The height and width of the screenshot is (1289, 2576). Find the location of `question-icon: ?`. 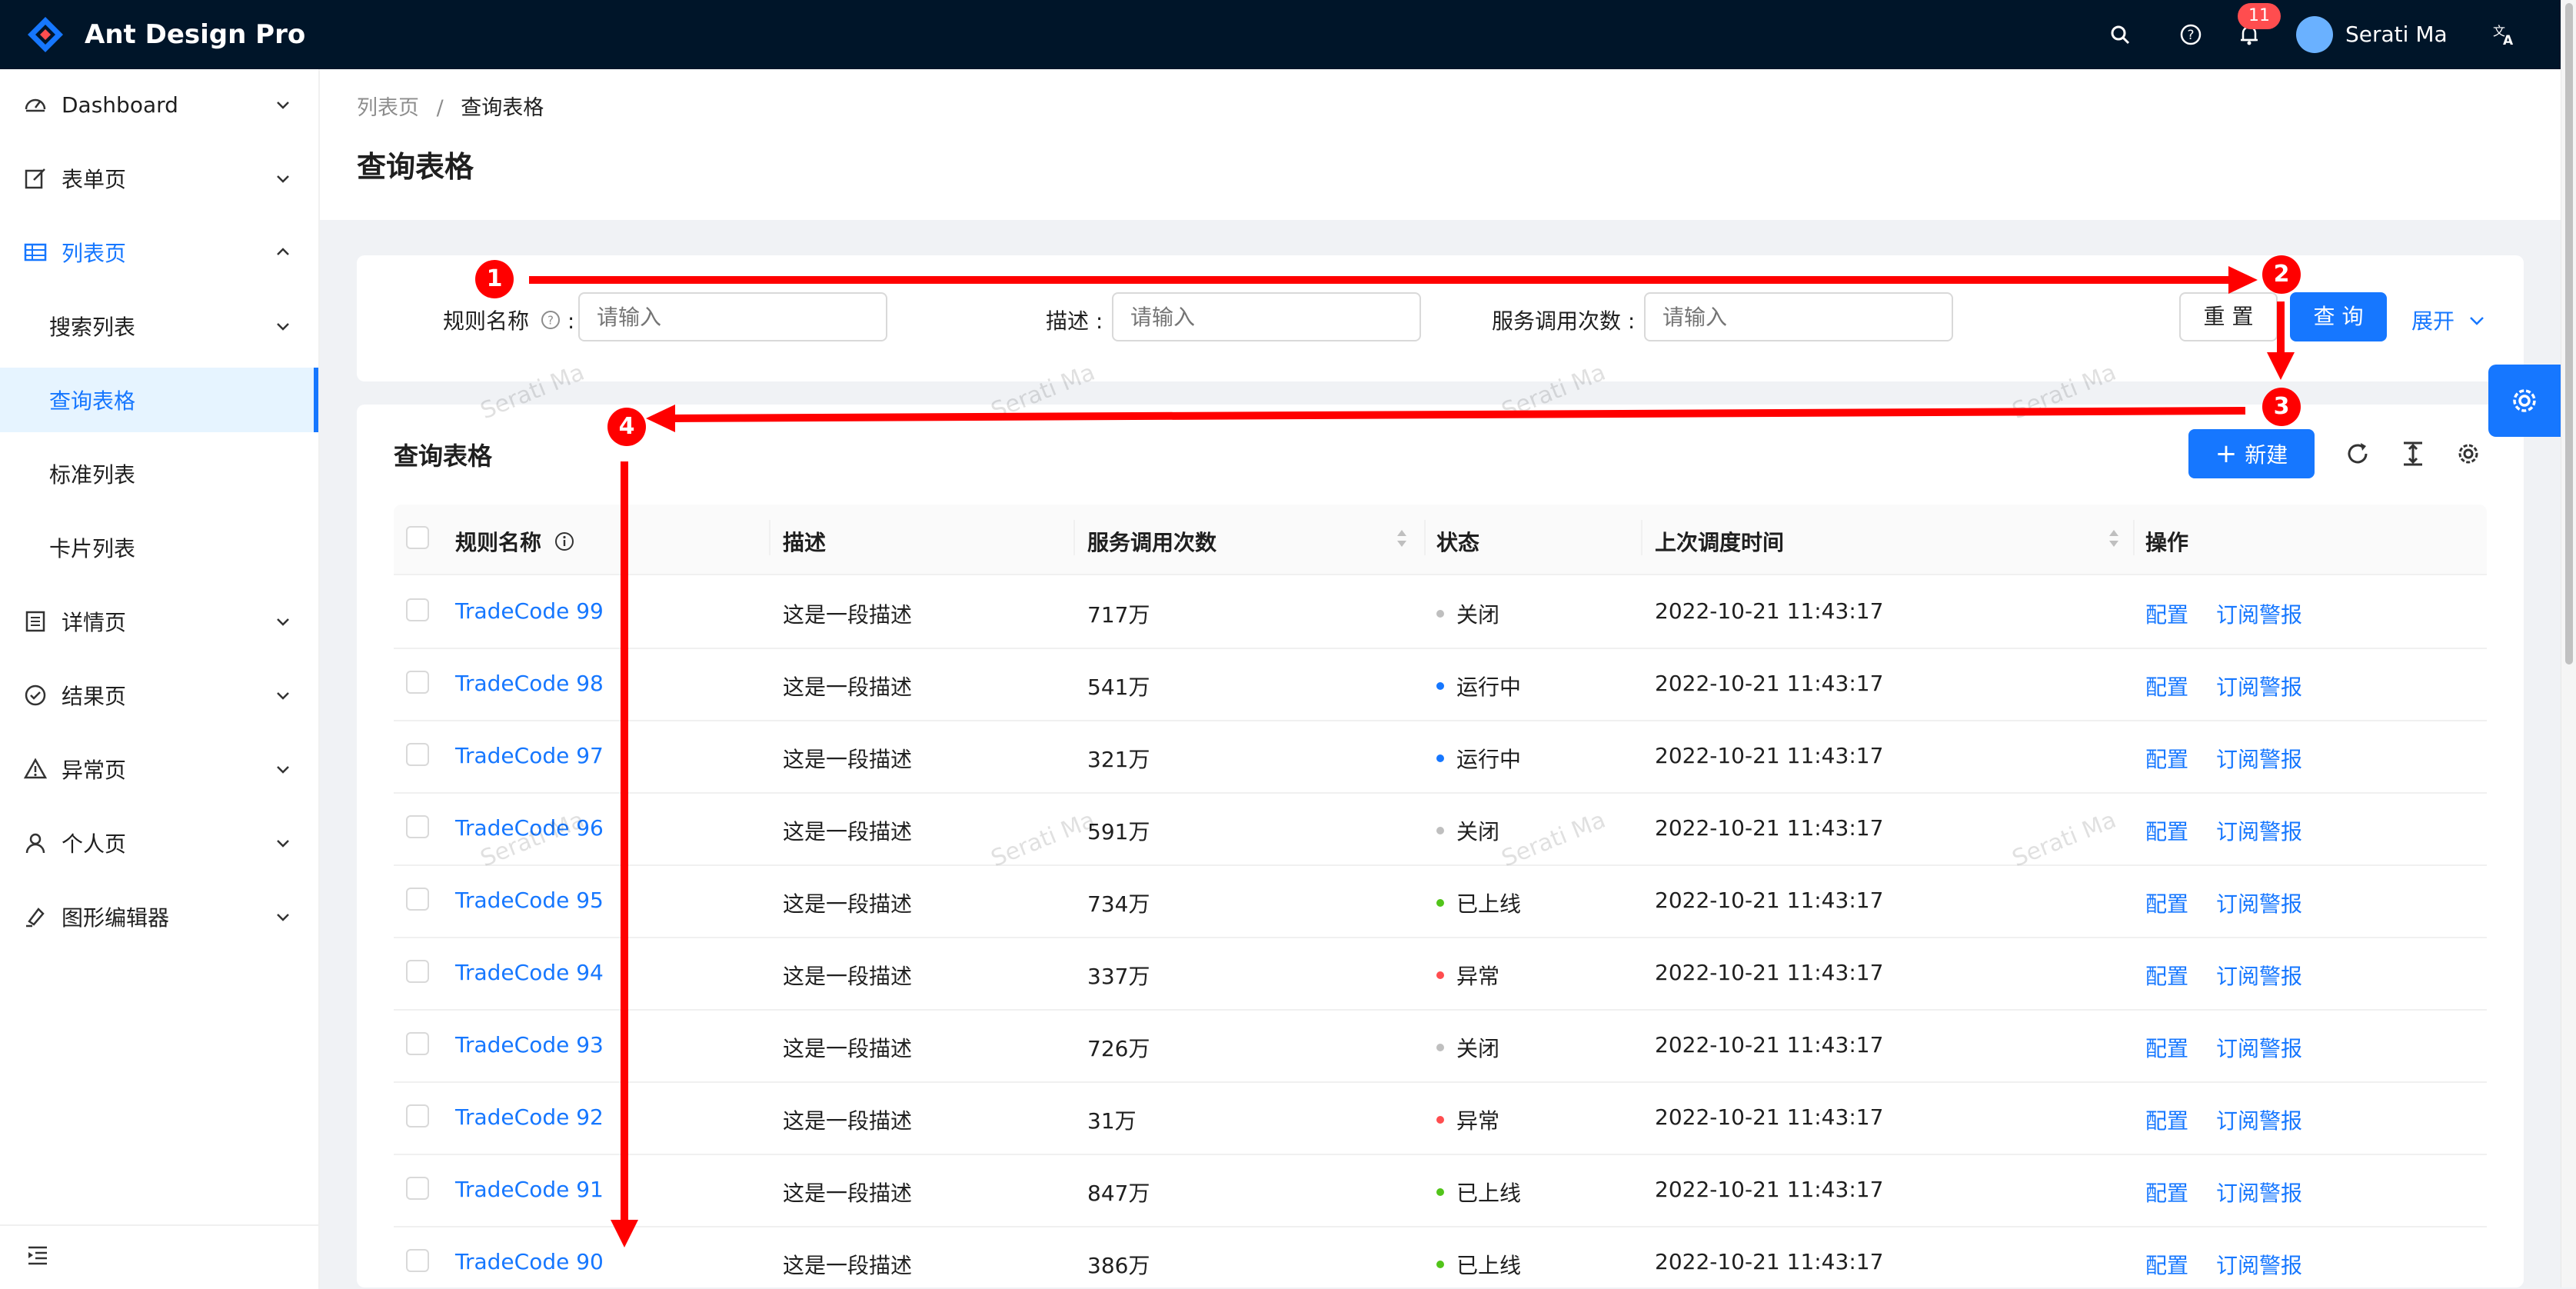

question-icon: ? is located at coordinates (2191, 34).